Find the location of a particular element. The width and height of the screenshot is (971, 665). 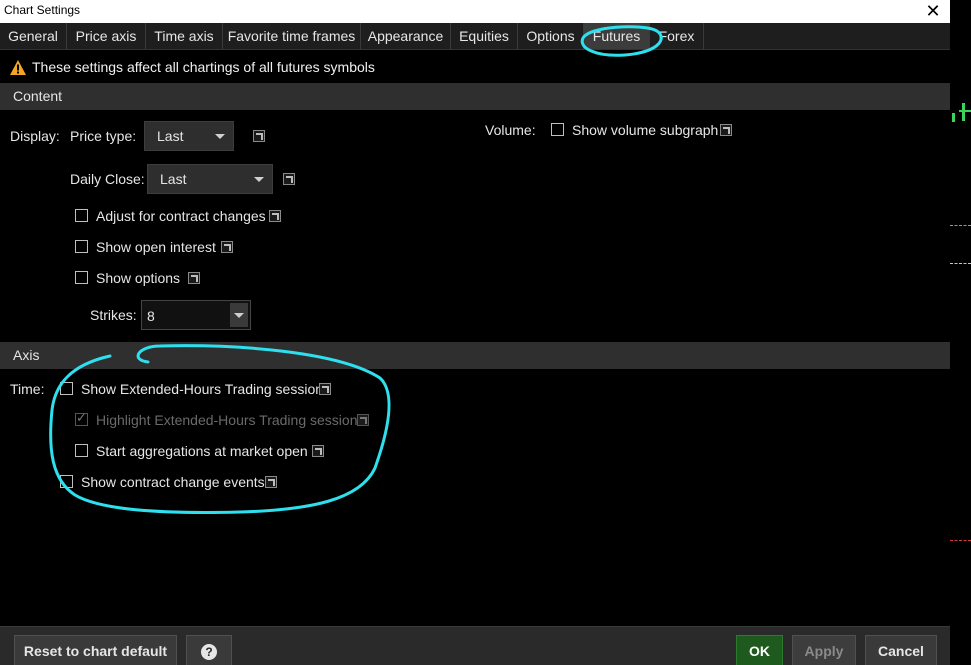

show-options-label: Show options is located at coordinates (138, 278).